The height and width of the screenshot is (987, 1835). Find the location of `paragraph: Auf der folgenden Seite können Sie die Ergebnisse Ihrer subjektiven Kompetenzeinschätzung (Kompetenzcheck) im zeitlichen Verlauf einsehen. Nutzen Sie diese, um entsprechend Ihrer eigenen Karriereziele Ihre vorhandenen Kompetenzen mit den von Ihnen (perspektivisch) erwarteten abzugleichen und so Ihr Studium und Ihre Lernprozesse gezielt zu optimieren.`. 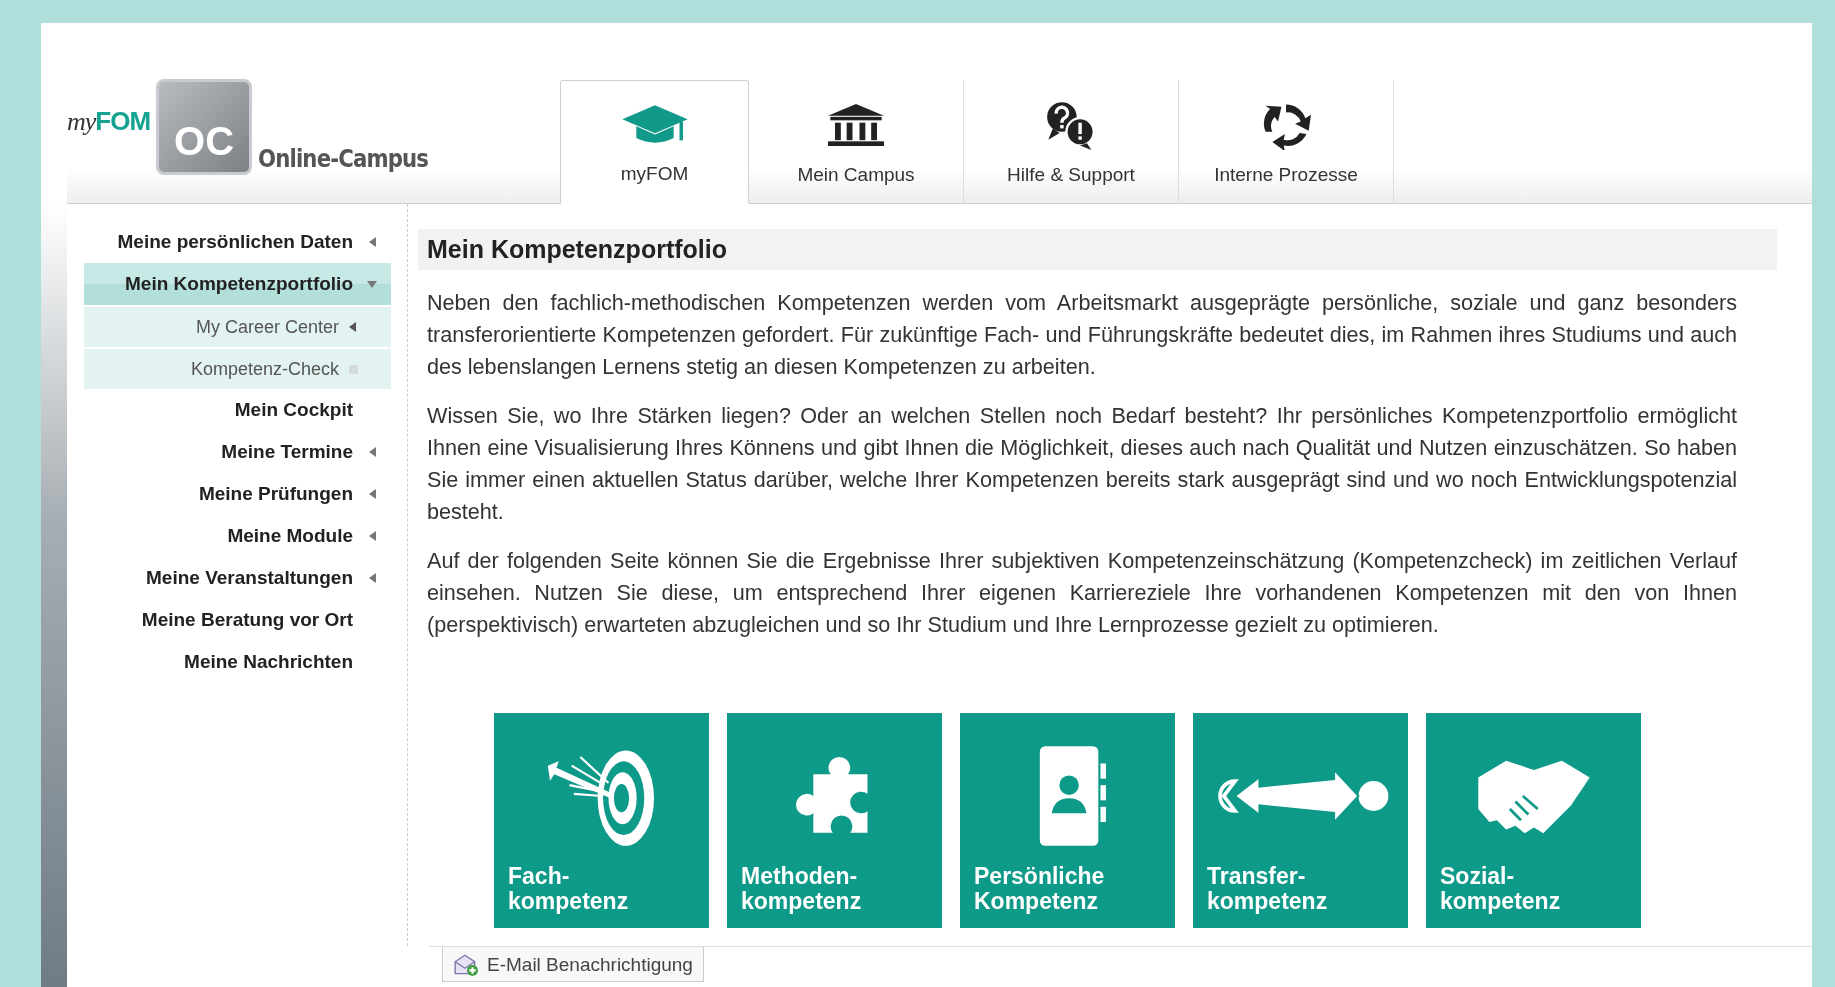

paragraph: Auf der folgenden Seite können Sie die Ergebnisse Ihrer subjektiven Kompetenzeinschätzung (Kompetenzcheck) im zeitlichen Verlauf einsehen. Nutzen Sie diese, um entsprechend Ihrer eigenen Karriereziele Ihre vorhandenen Kompetenzen mit den von Ihnen (perspektivisch) erwarteten abzugleichen und so Ihr Studium und Ihre Lernprozesse gezielt zu optimieren. is located at coordinates (1082, 593).